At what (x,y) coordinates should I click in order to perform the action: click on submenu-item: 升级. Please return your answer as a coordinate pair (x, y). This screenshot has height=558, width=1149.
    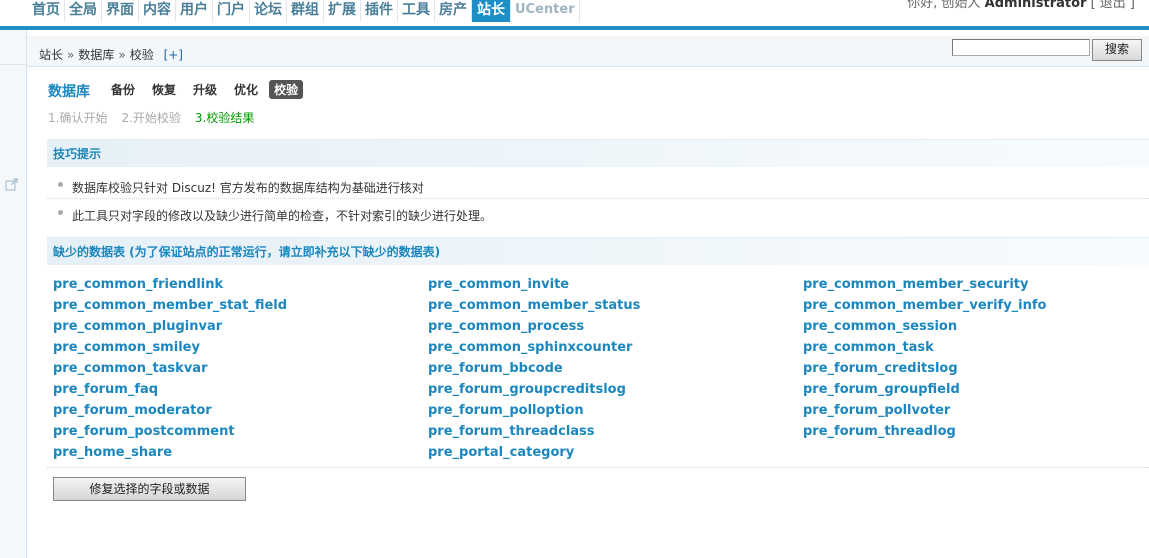
    Looking at the image, I should click on (205, 89).